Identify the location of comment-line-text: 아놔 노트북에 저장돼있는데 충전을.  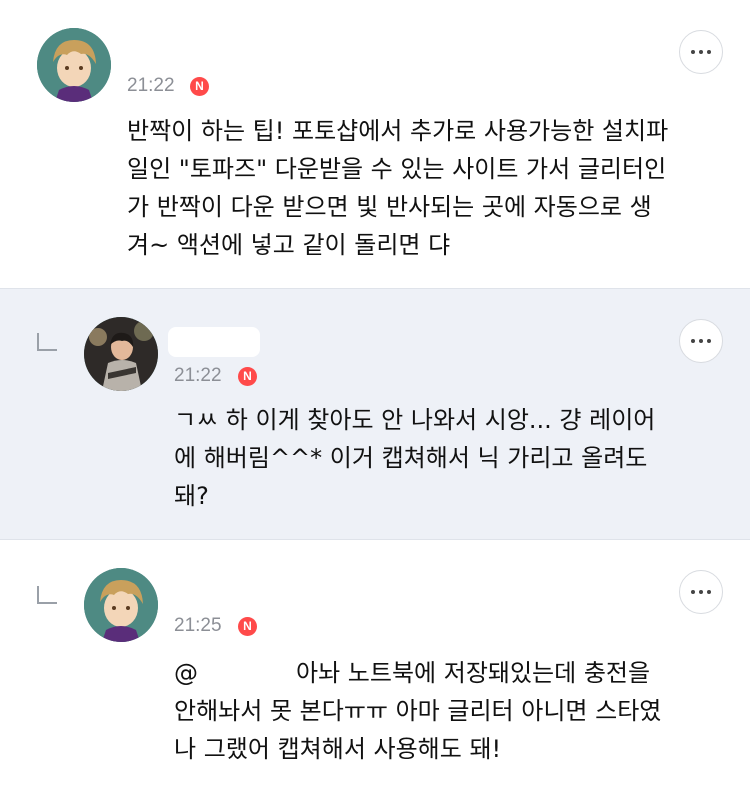
(473, 673).